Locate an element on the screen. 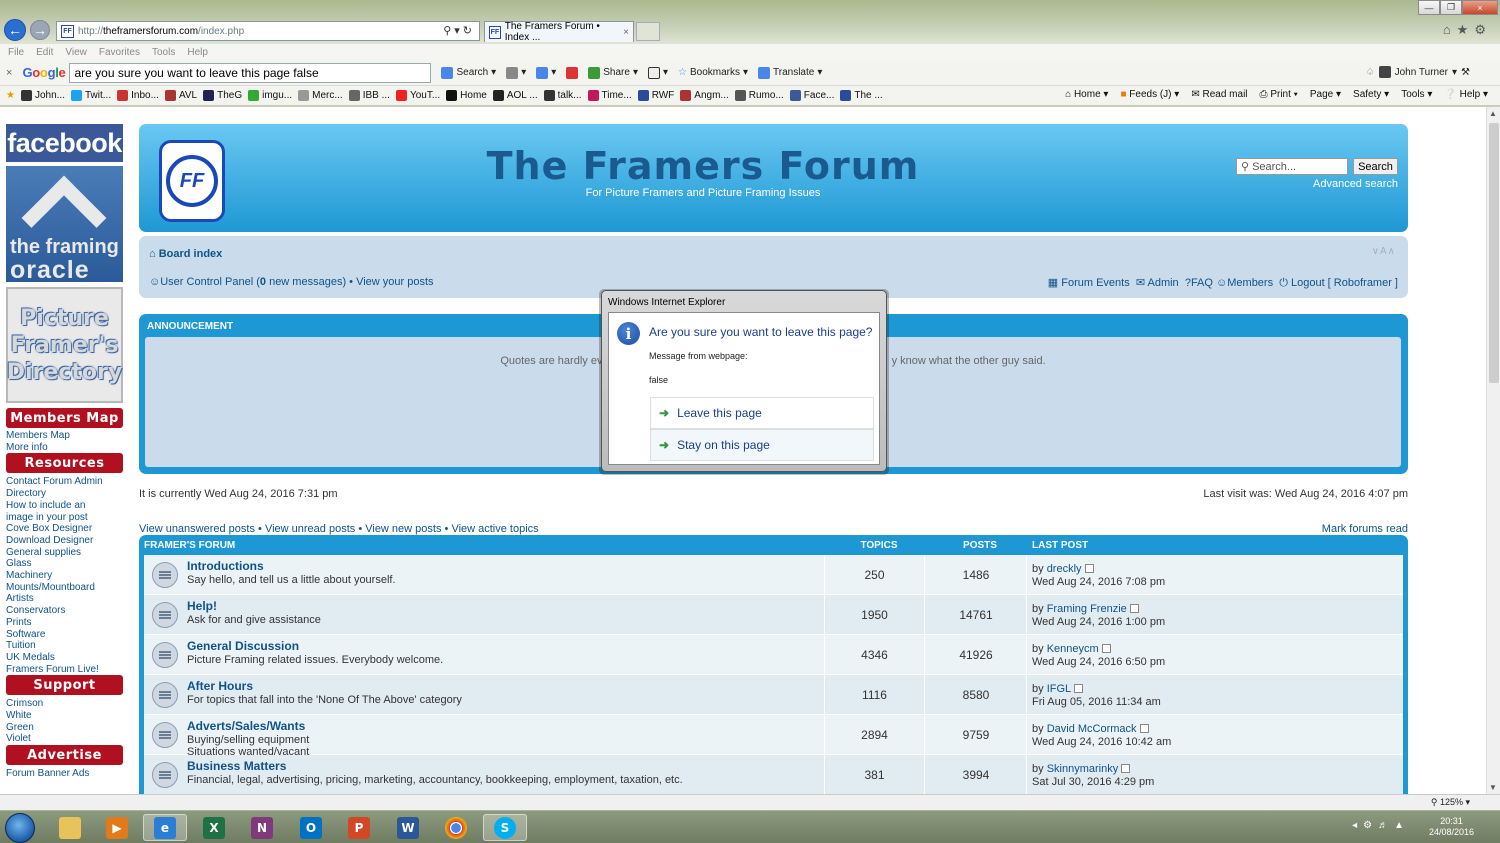  restore-button: ❐ is located at coordinates (1451, 7).